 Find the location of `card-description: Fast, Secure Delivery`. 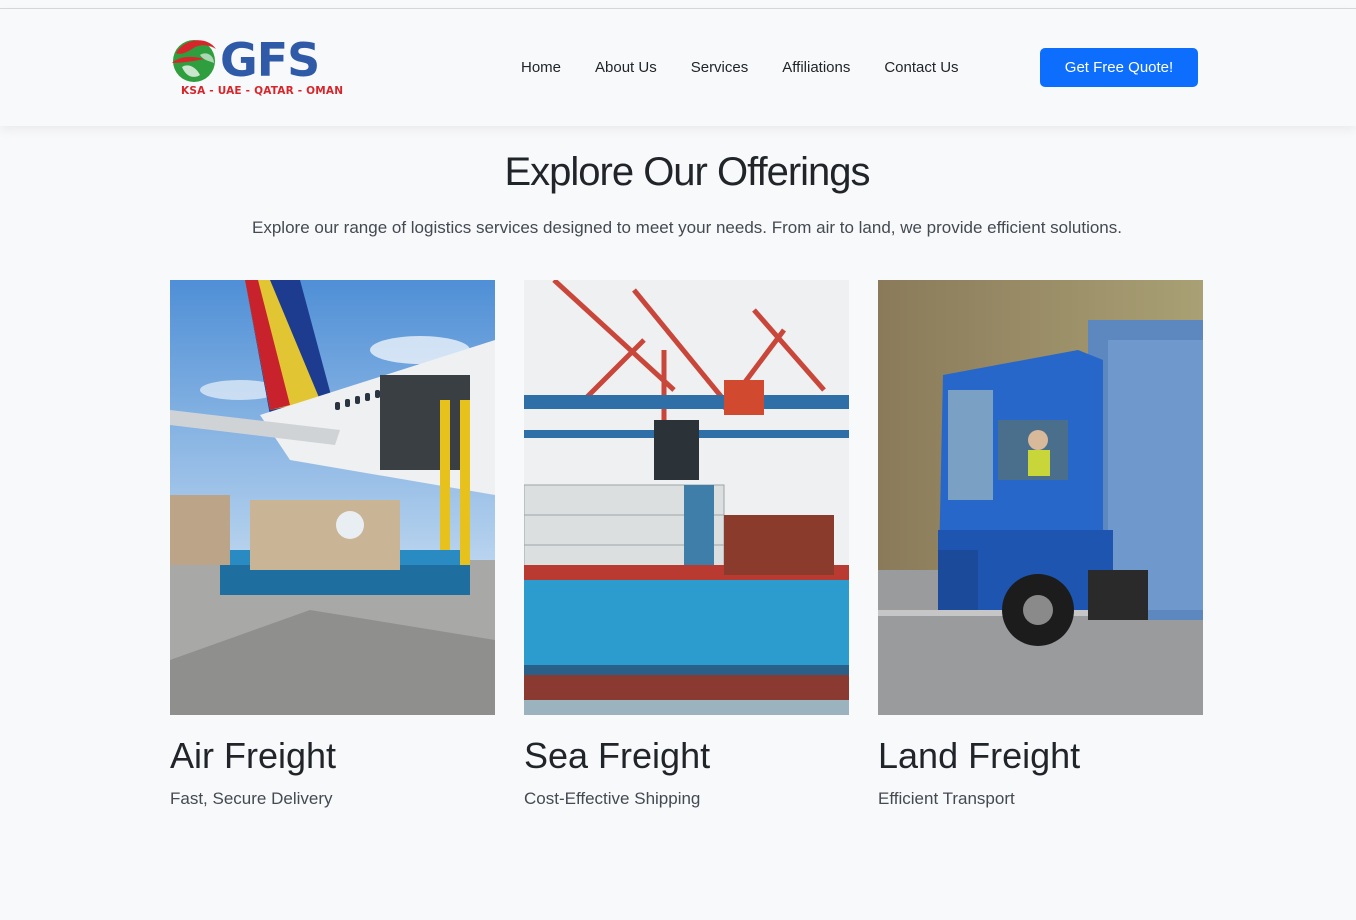

card-description: Fast, Secure Delivery is located at coordinates (251, 798).